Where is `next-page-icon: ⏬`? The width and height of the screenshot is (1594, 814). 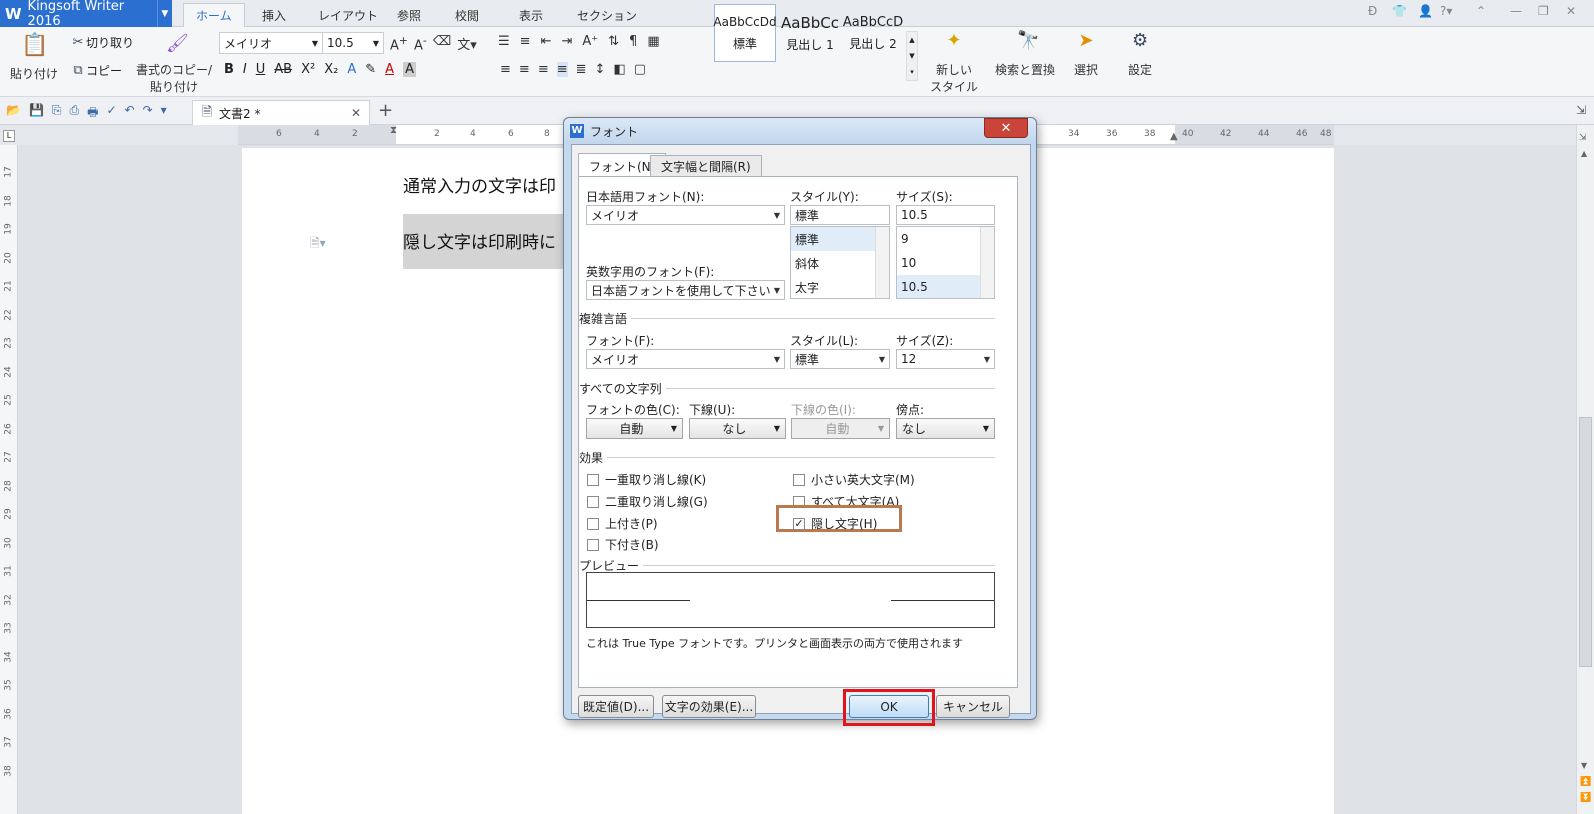 next-page-icon: ⏬ is located at coordinates (1585, 798).